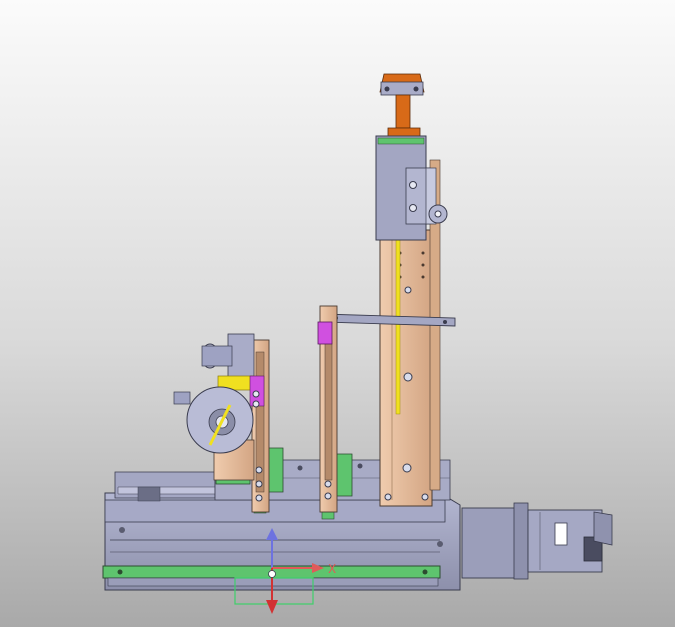  Describe the element at coordinates (272, 607) in the screenshot. I see `triad-y-arrow` at that location.